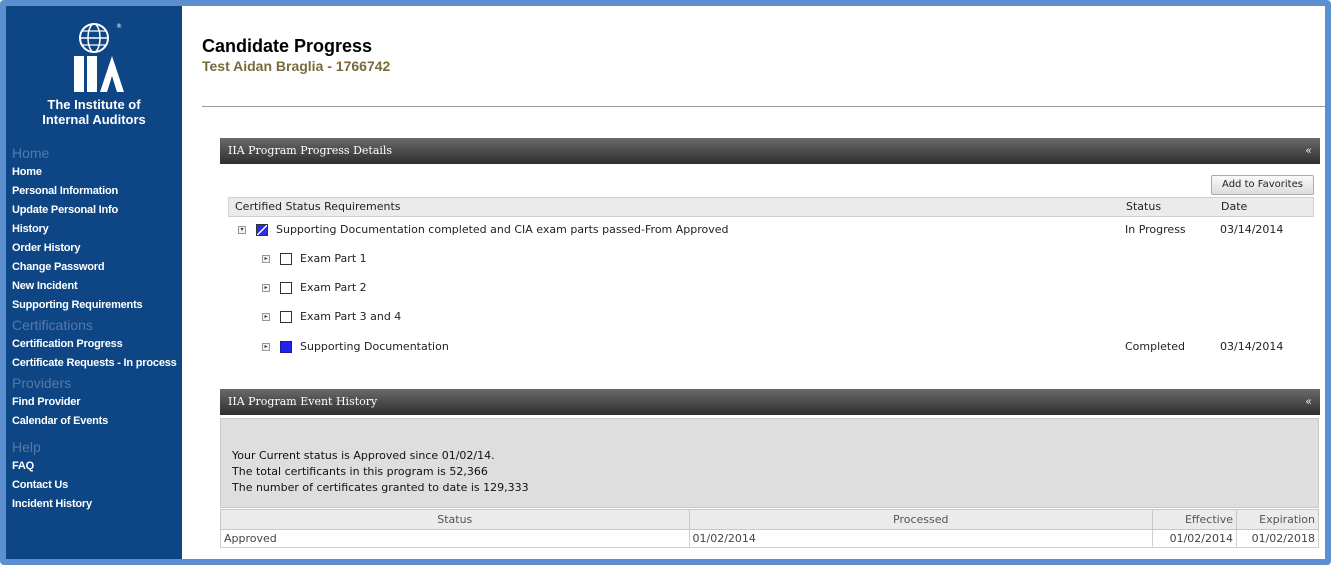 Image resolution: width=1331 pixels, height=565 pixels. Describe the element at coordinates (94, 363) in the screenshot. I see `sidebar-item-certificate-requests: Certificate Requests - In process` at that location.